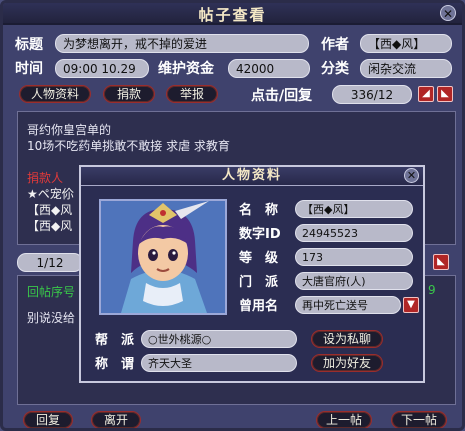 The height and width of the screenshot is (431, 465). Describe the element at coordinates (406, 43) in the screenshot. I see `author-field: 【西◆风】` at that location.